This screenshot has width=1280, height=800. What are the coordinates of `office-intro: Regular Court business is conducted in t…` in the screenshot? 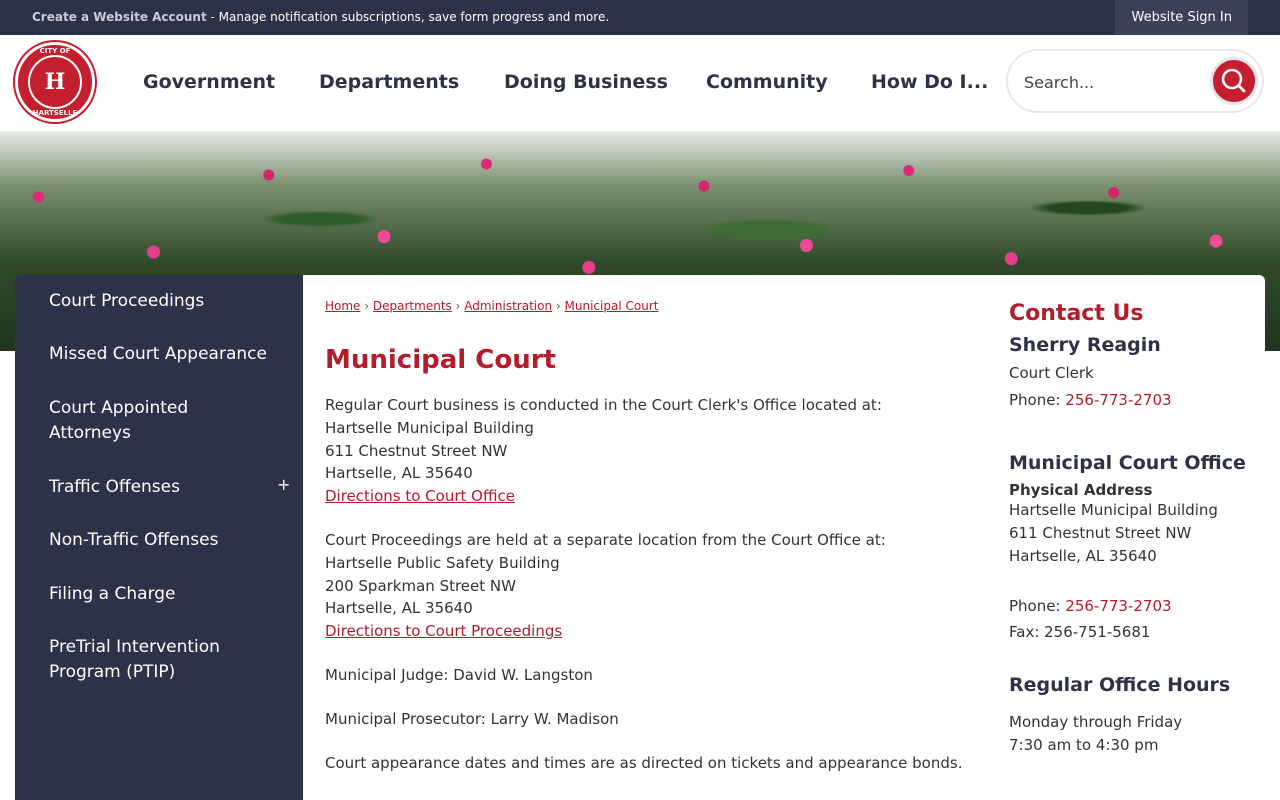 It's located at (603, 405).